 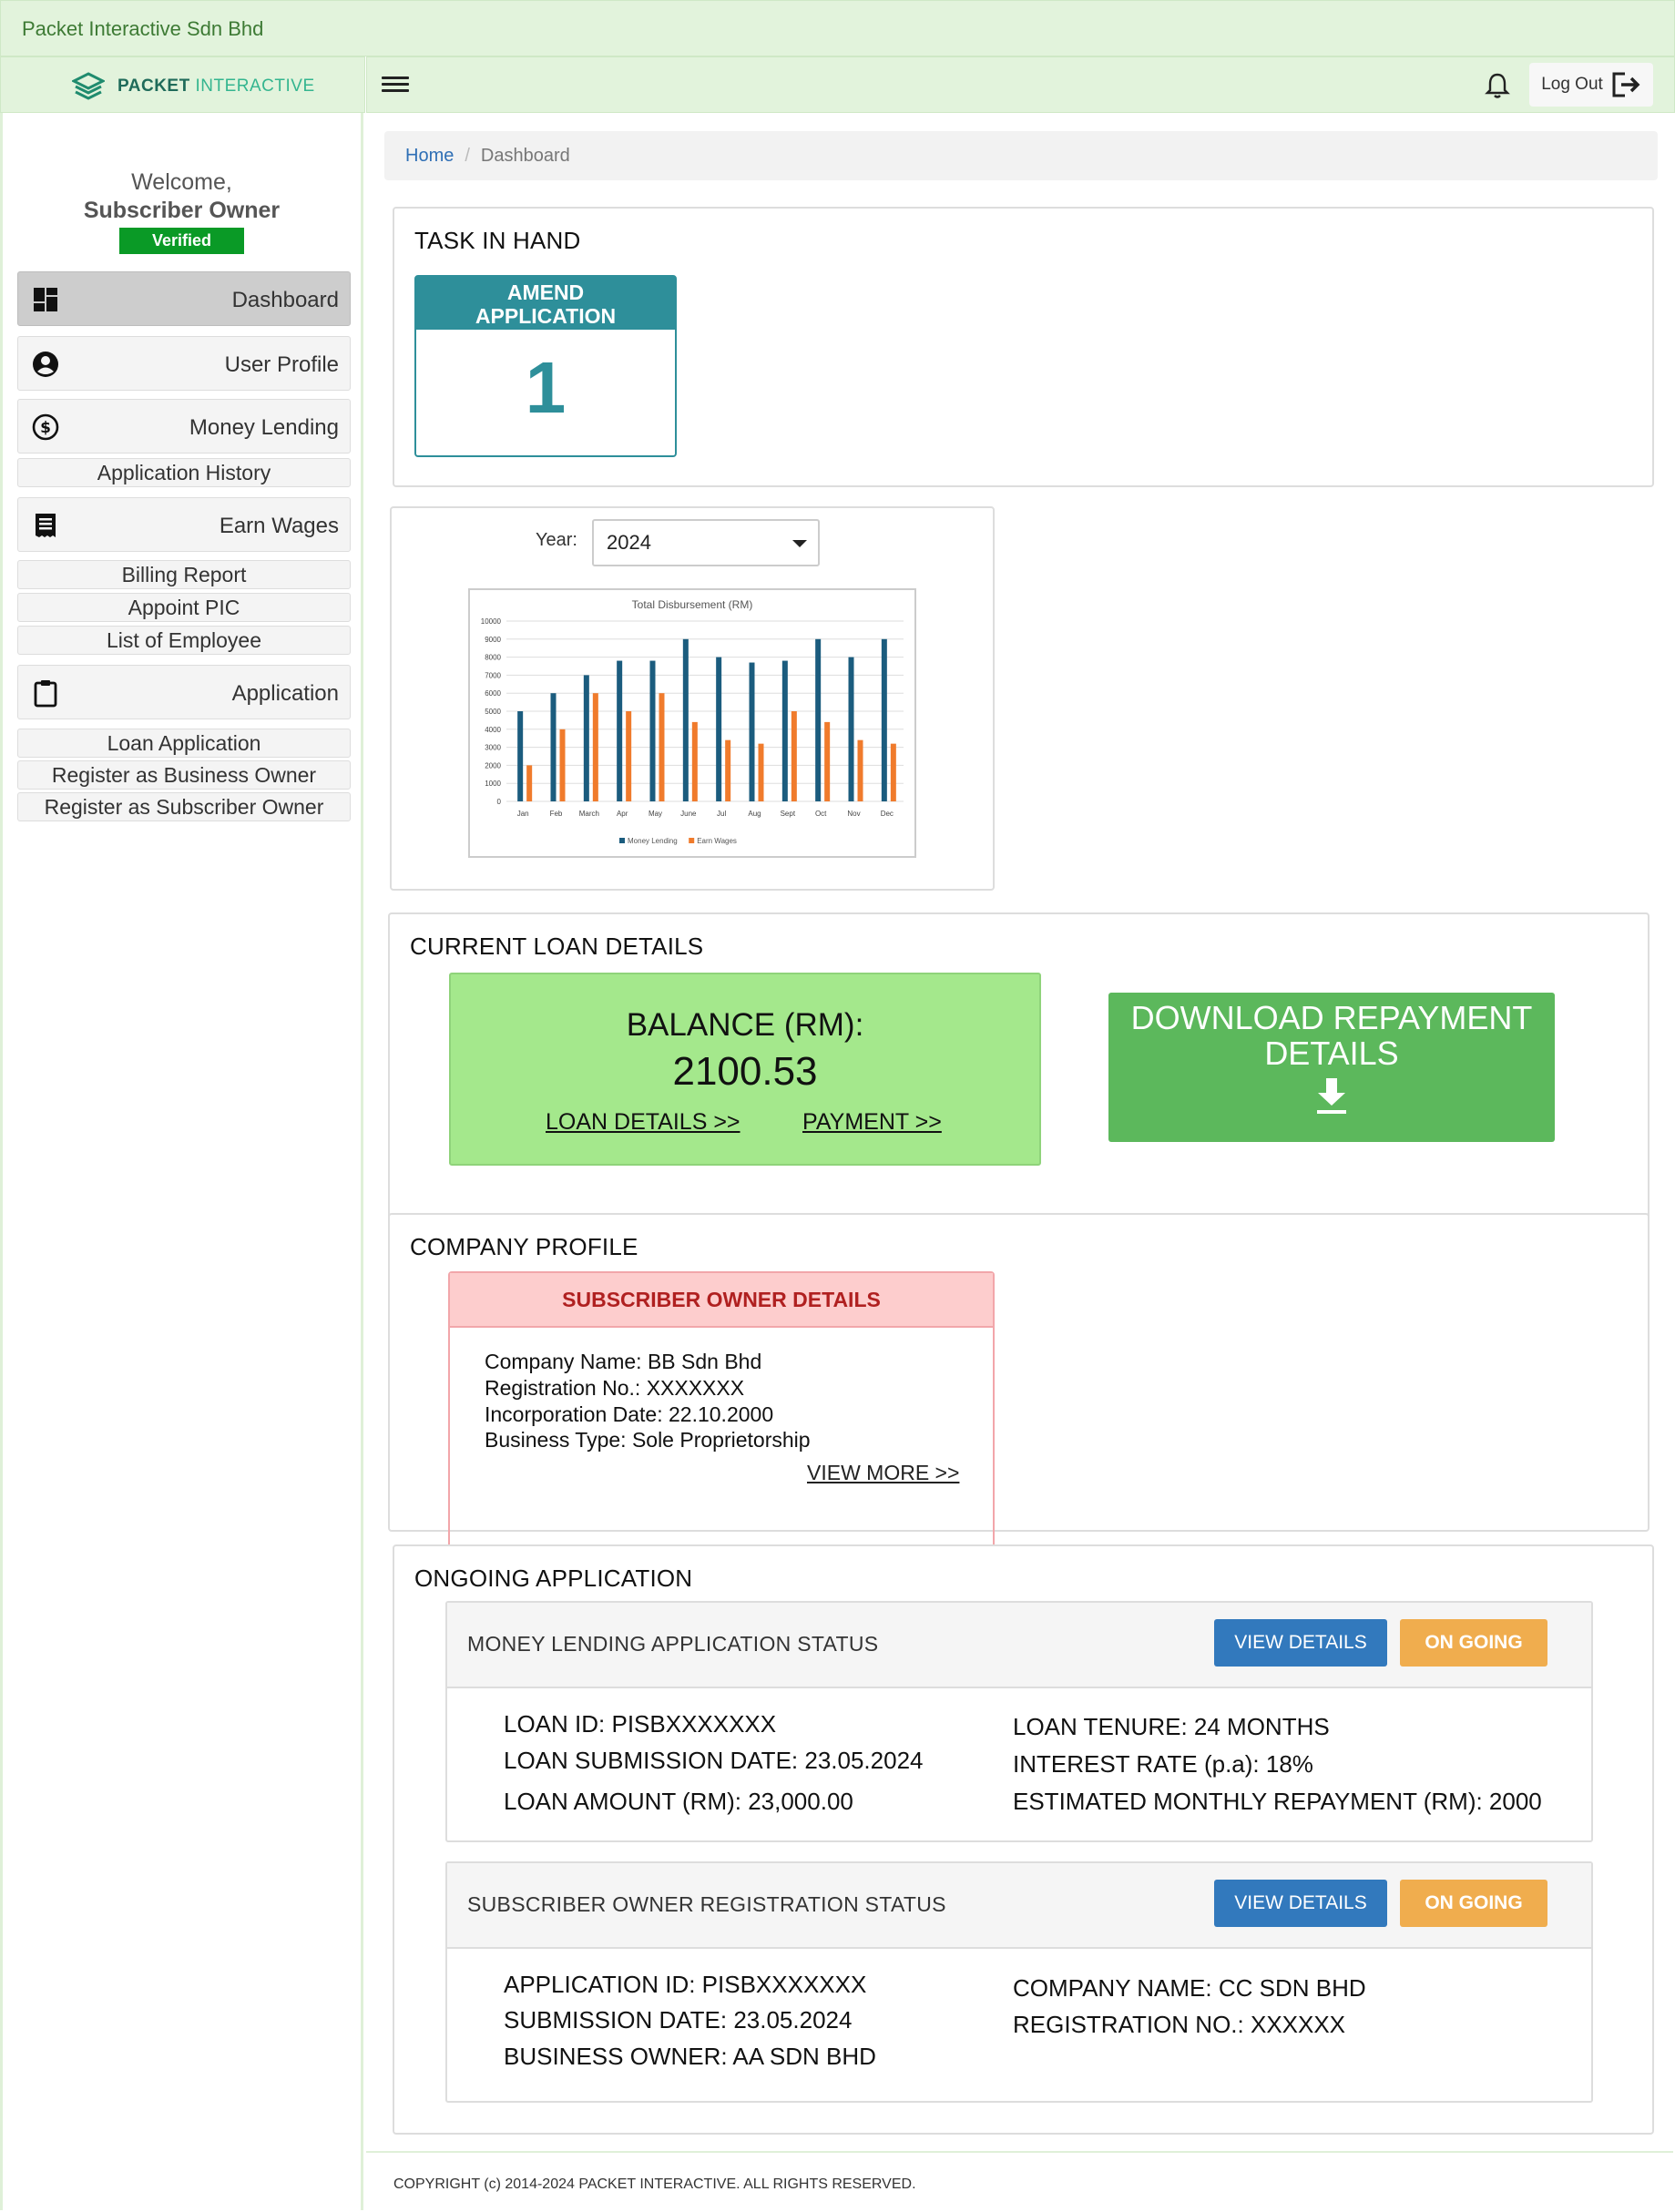 I want to click on amend-application-tile: AMEND APPLICATION 1, so click(x=545, y=366).